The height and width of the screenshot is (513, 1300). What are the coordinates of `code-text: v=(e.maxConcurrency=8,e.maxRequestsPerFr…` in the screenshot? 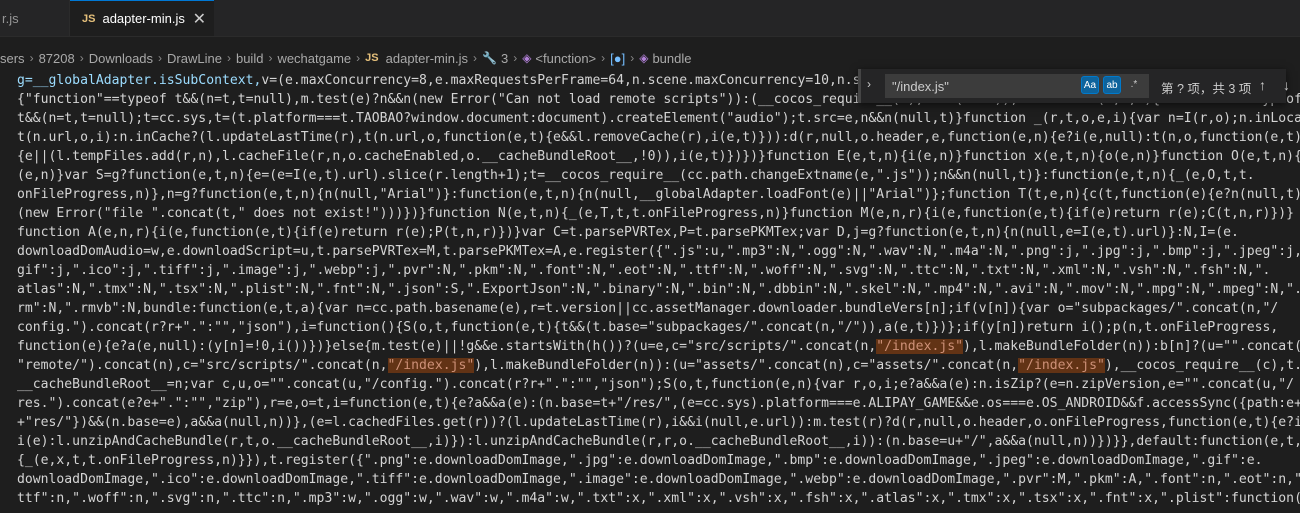 It's located at (573, 80).